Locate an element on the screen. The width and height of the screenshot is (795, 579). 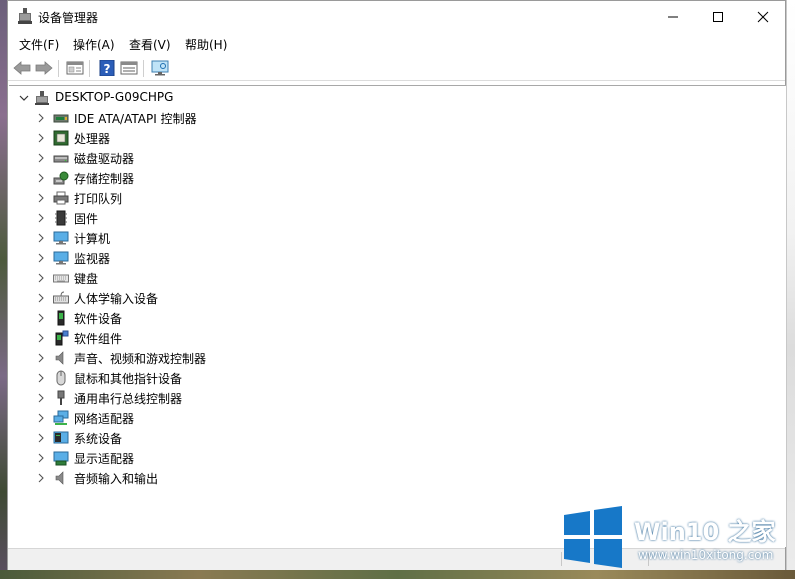
watermark-brand: Win10 之家 is located at coordinates (705, 532).